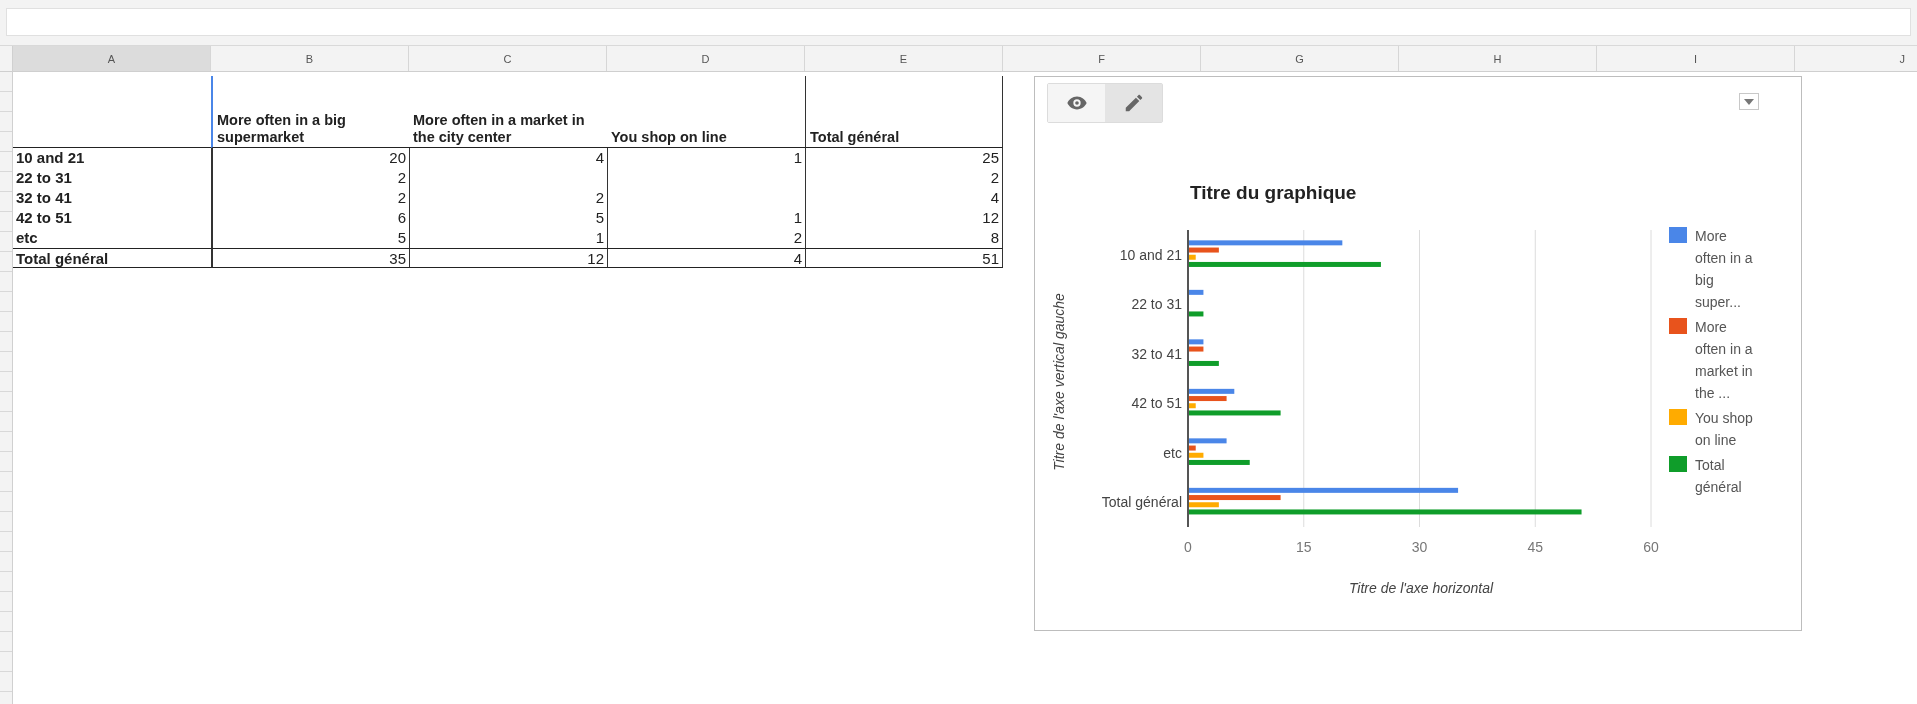  What do you see at coordinates (904, 258) in the screenshot?
I see `table-cell: 51` at bounding box center [904, 258].